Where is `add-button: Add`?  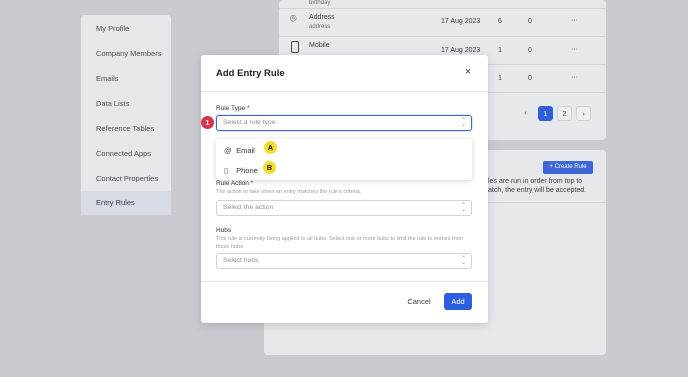
add-button: Add is located at coordinates (458, 301).